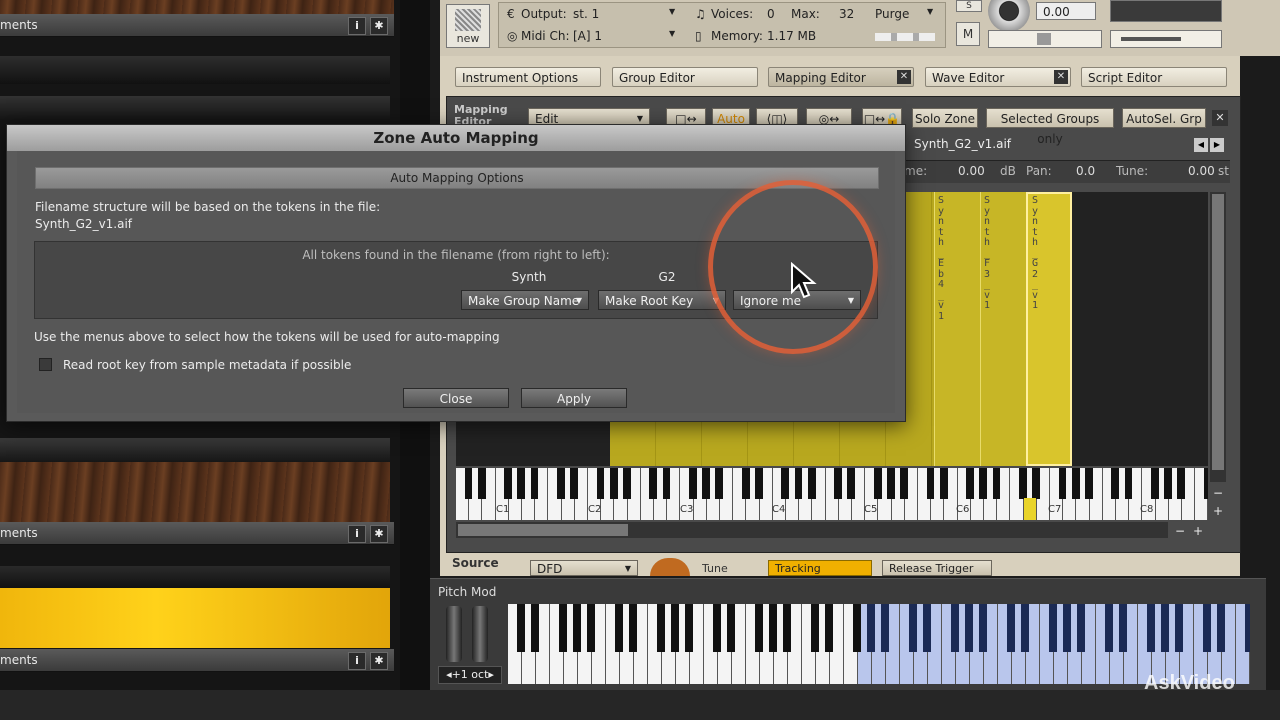  I want to click on vzoom-out-button: −, so click(1218, 493).